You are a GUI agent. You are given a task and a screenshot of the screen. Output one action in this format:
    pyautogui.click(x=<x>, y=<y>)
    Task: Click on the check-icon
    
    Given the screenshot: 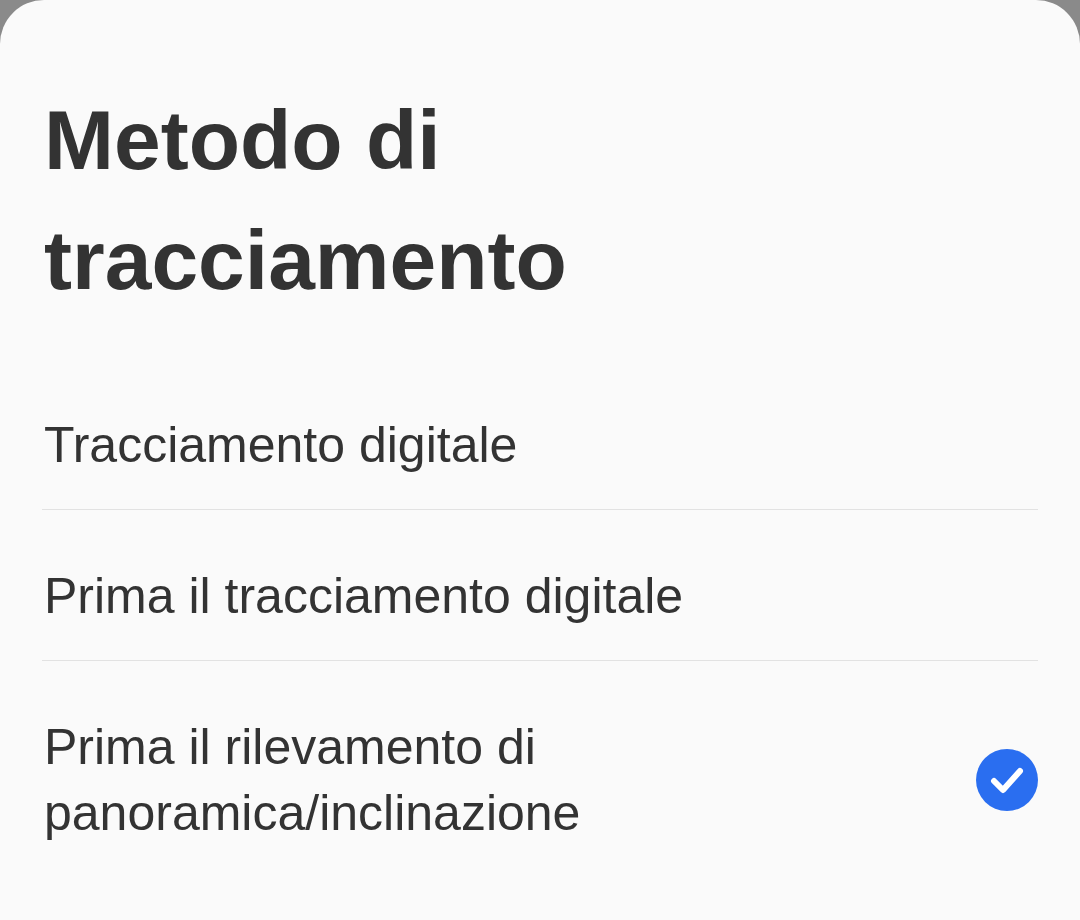 What is the action you would take?
    pyautogui.click(x=1007, y=780)
    